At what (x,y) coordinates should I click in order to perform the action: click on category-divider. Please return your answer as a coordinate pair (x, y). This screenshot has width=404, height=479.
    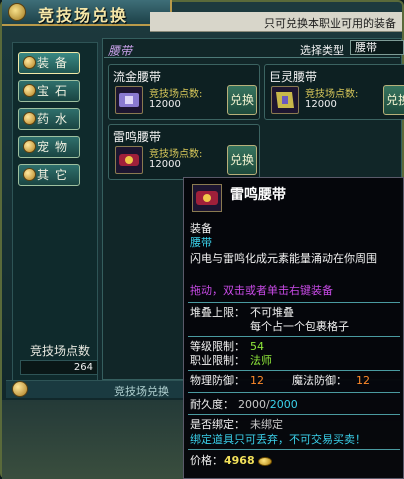
    Looking at the image, I should click on (252, 57).